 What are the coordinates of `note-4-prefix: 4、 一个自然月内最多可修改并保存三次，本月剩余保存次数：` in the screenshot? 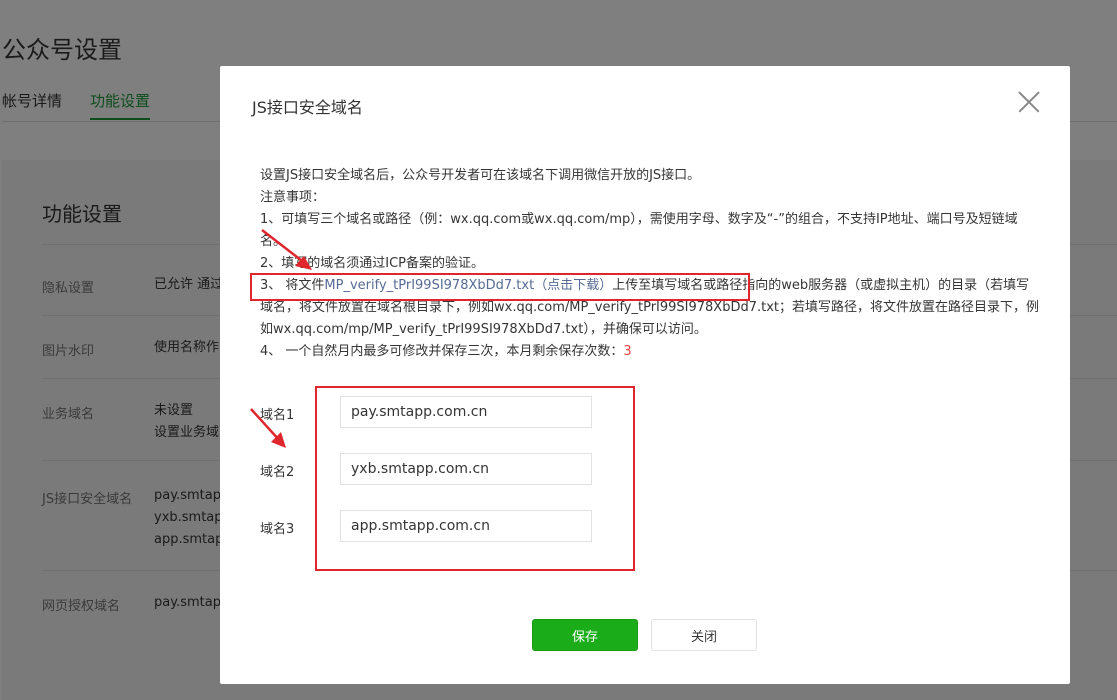 It's located at (442, 351).